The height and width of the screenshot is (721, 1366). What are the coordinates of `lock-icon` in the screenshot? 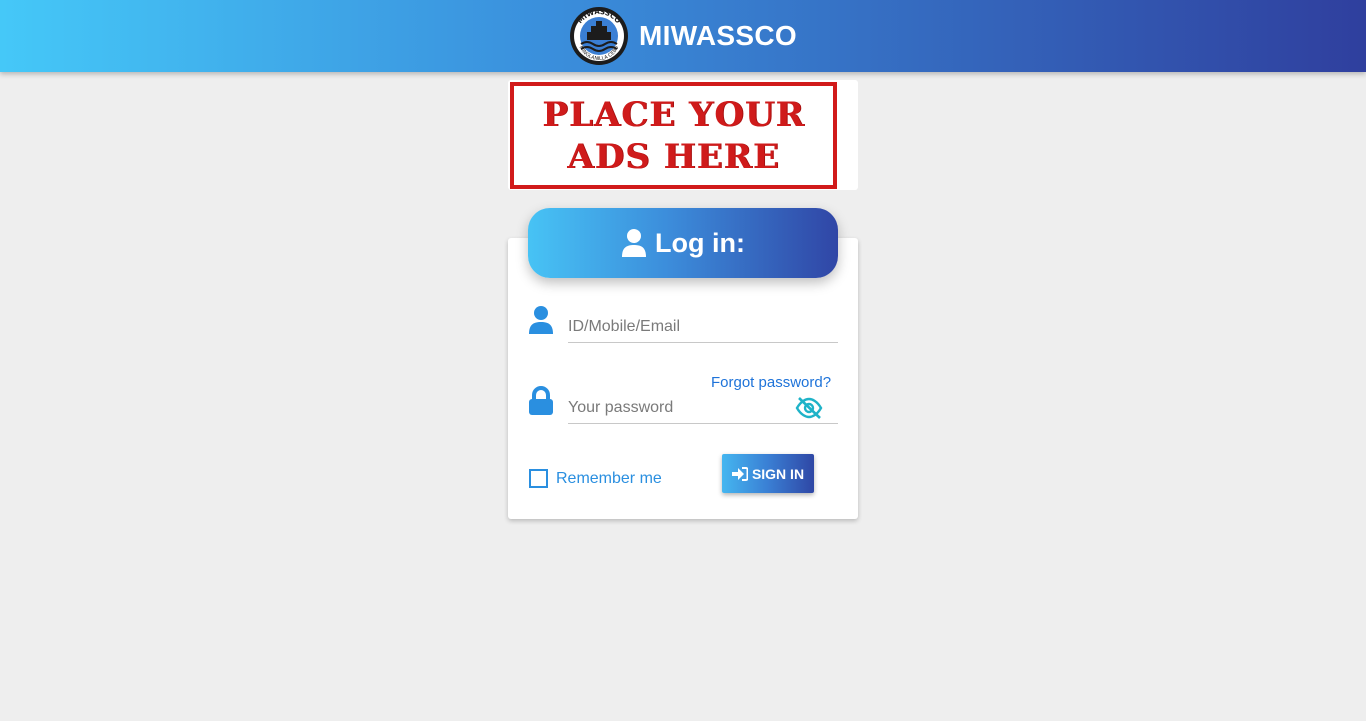 It's located at (541, 400).